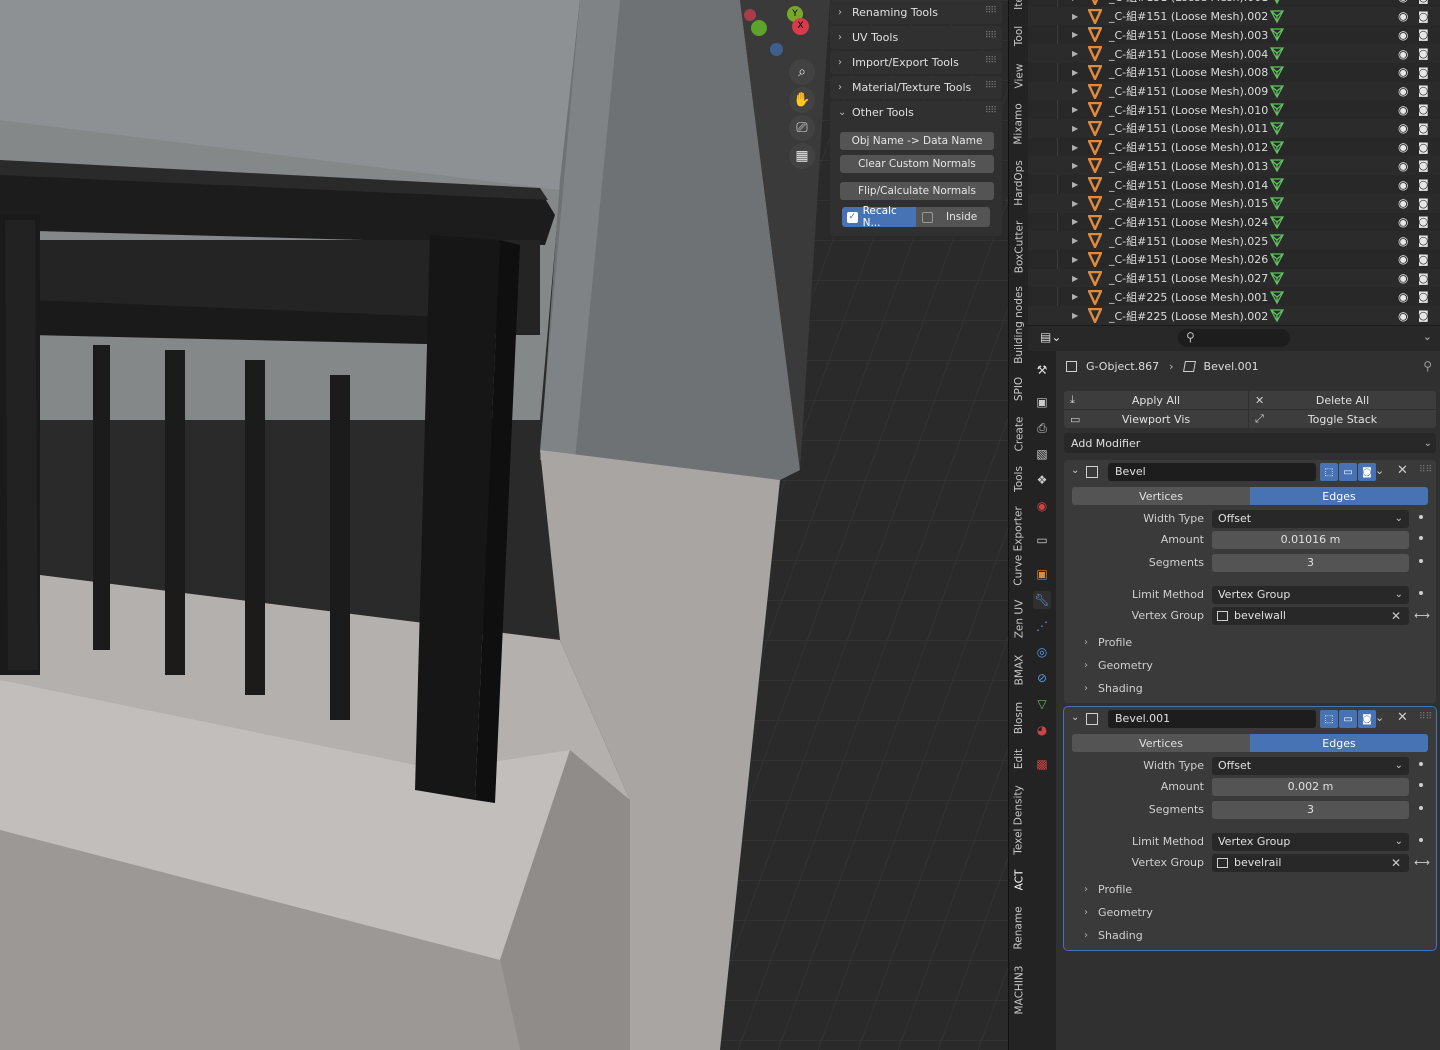 The height and width of the screenshot is (1050, 1440). I want to click on close-icon: ✕, so click(1396, 863).